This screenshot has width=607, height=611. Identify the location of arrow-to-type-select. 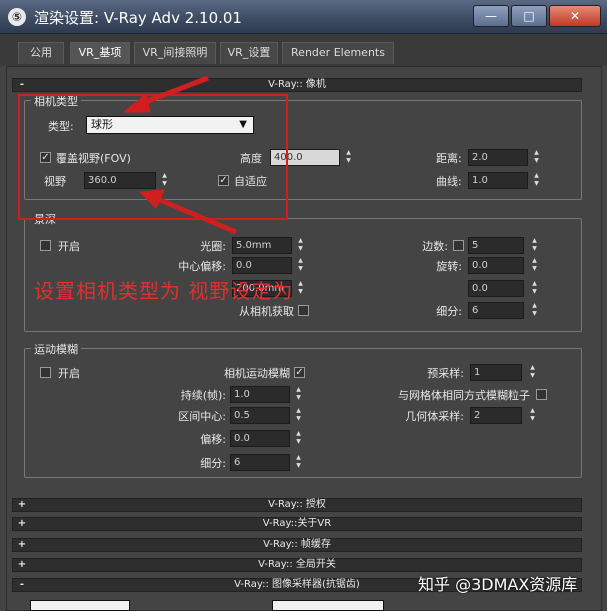
(174, 91).